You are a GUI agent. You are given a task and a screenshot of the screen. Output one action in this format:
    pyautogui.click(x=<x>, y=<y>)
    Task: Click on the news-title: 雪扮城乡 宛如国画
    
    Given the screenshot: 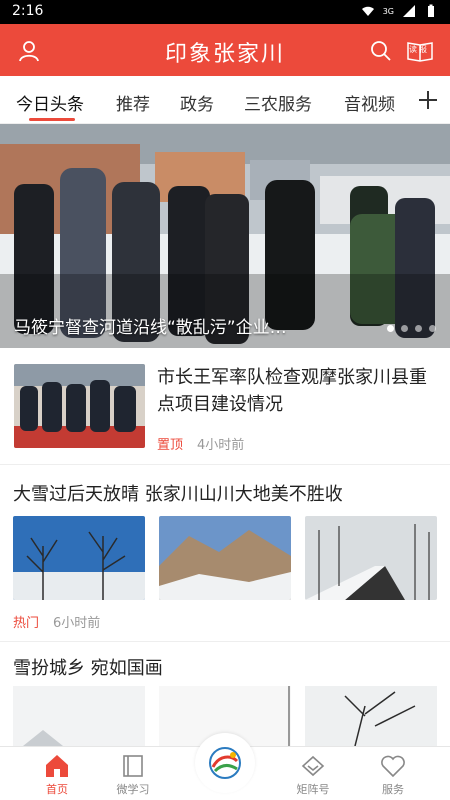 What is the action you would take?
    pyautogui.click(x=88, y=668)
    